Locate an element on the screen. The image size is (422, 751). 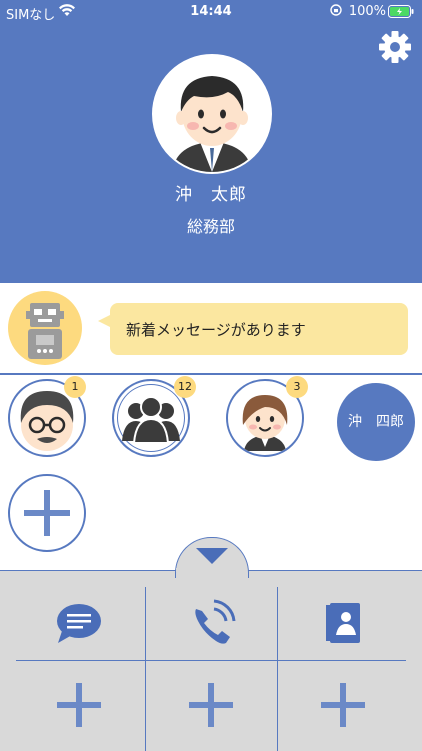
triangle-down-icon is located at coordinates (212, 556).